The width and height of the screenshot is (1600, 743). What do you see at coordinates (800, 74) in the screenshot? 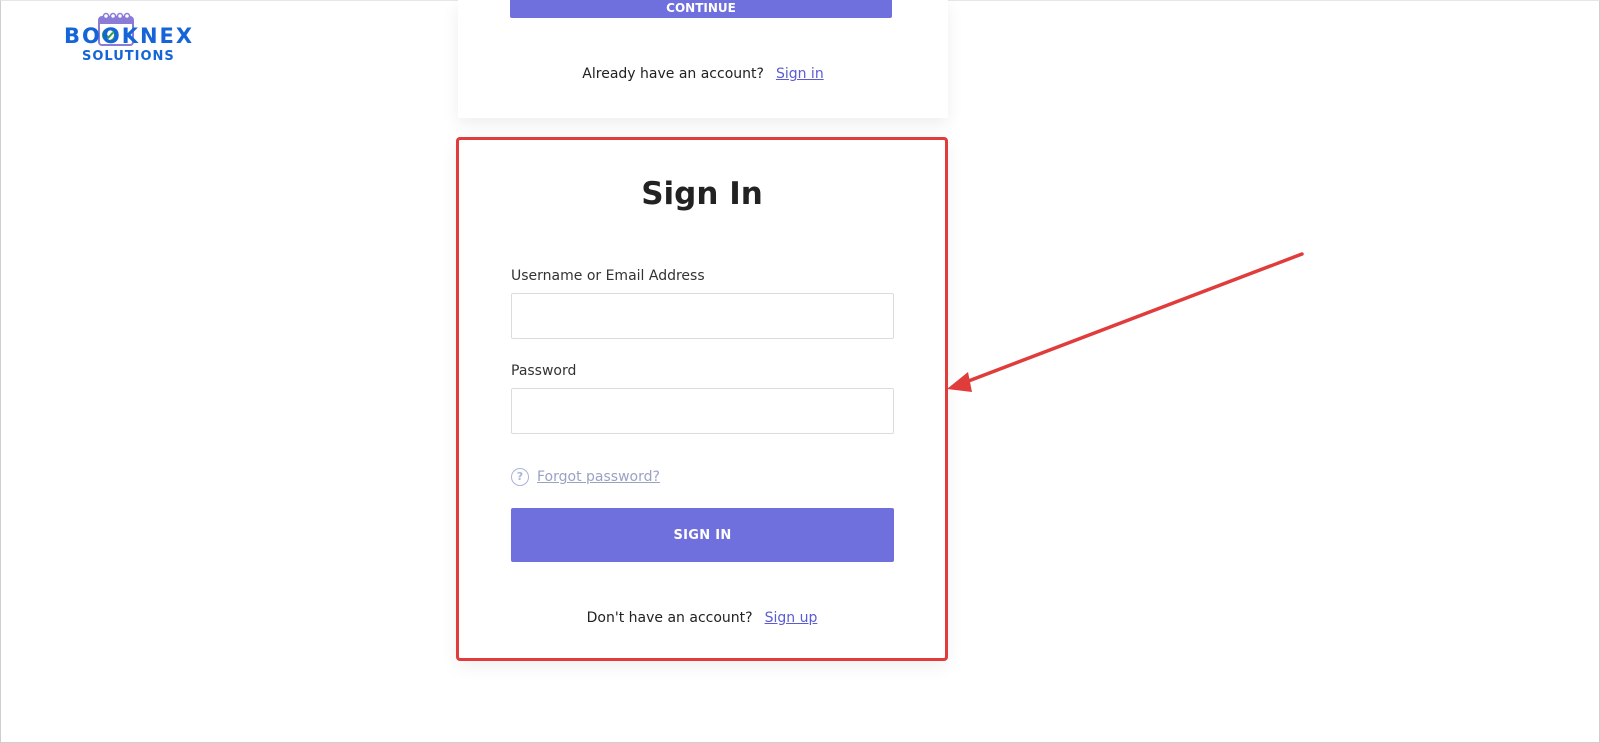
I see `signin-link: Sign in` at bounding box center [800, 74].